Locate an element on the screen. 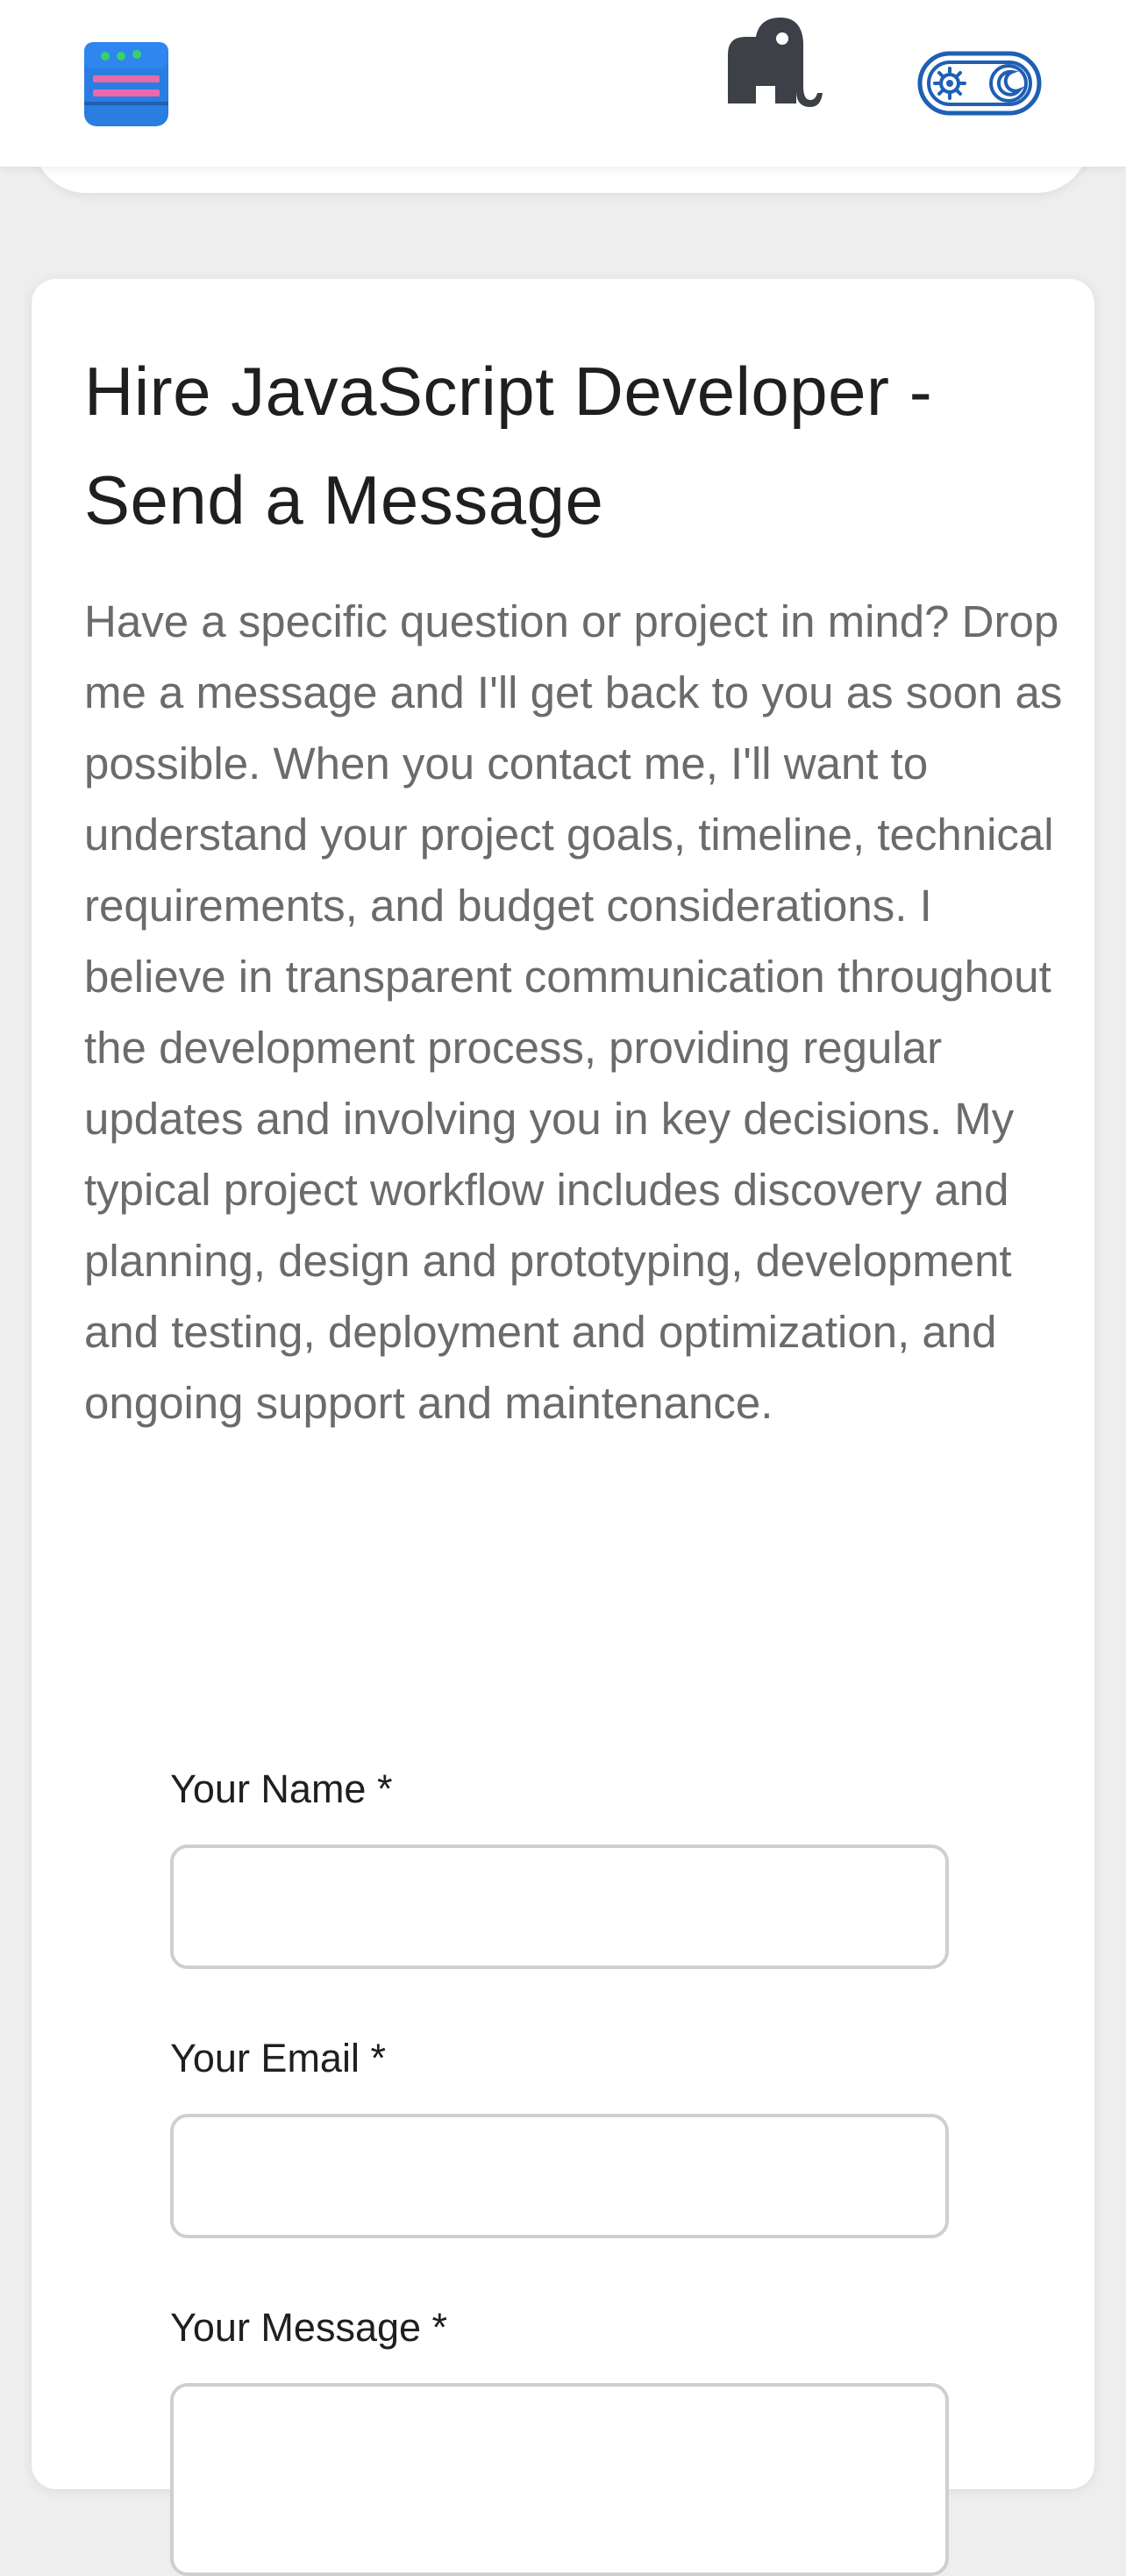 The width and height of the screenshot is (1126, 2576). name-label: Your Name * is located at coordinates (281, 1789).